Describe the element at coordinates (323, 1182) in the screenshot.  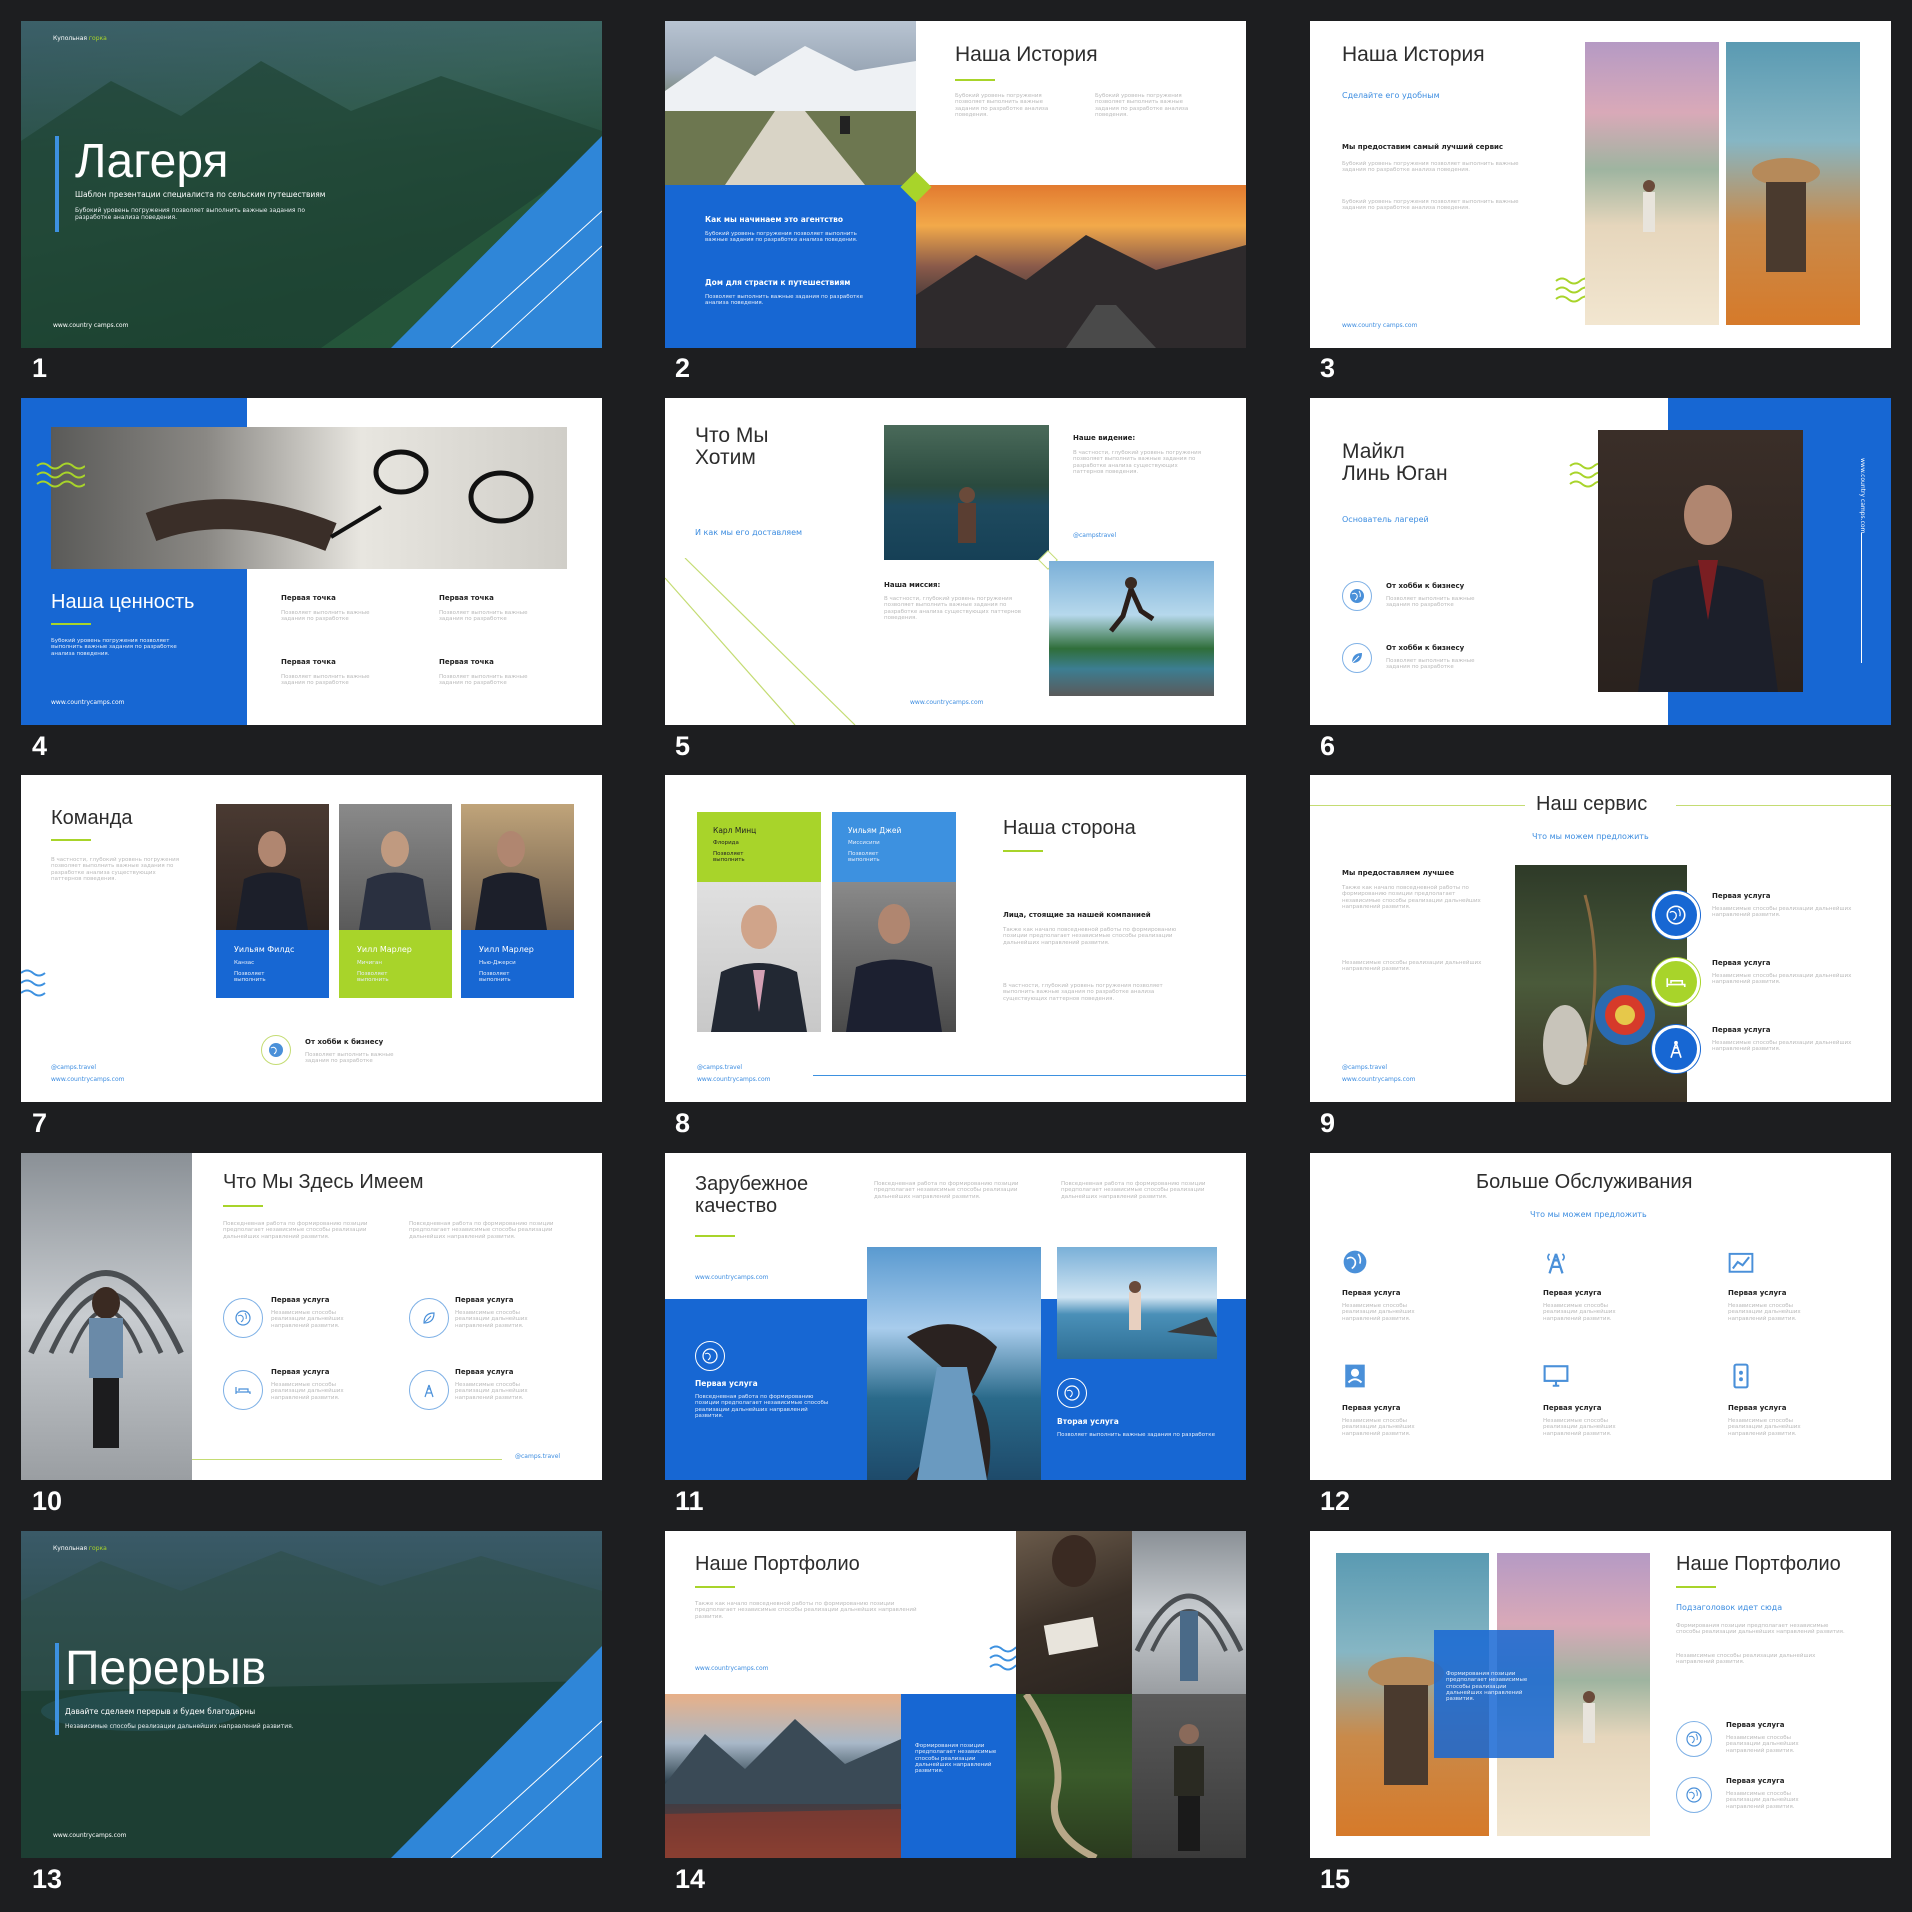
I see `slide-title: Что Мы Здесь Имеем` at that location.